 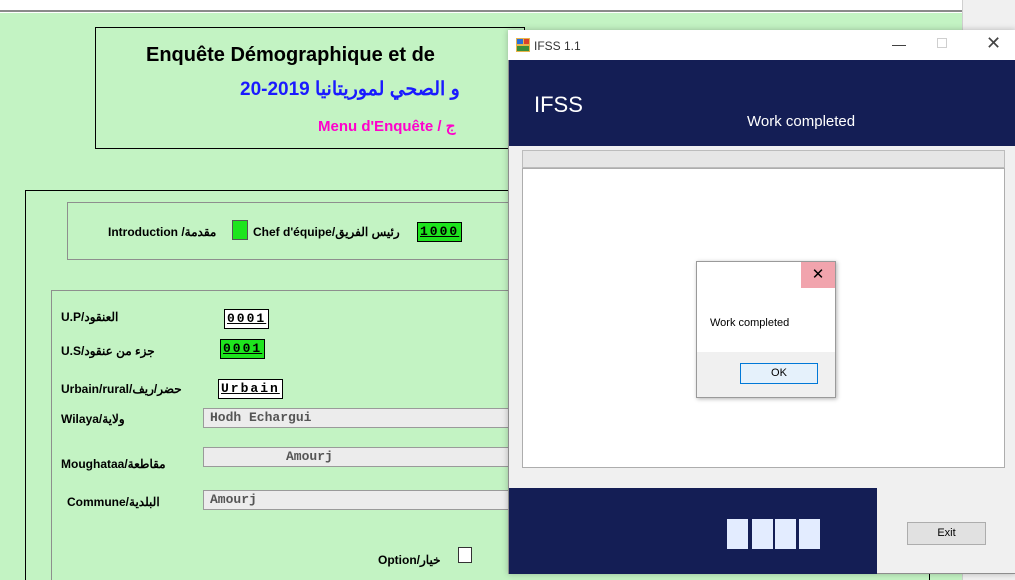 What do you see at coordinates (326, 232) in the screenshot?
I see `chef-equipe-label: Chef d'équipe/رئيس الفريق` at bounding box center [326, 232].